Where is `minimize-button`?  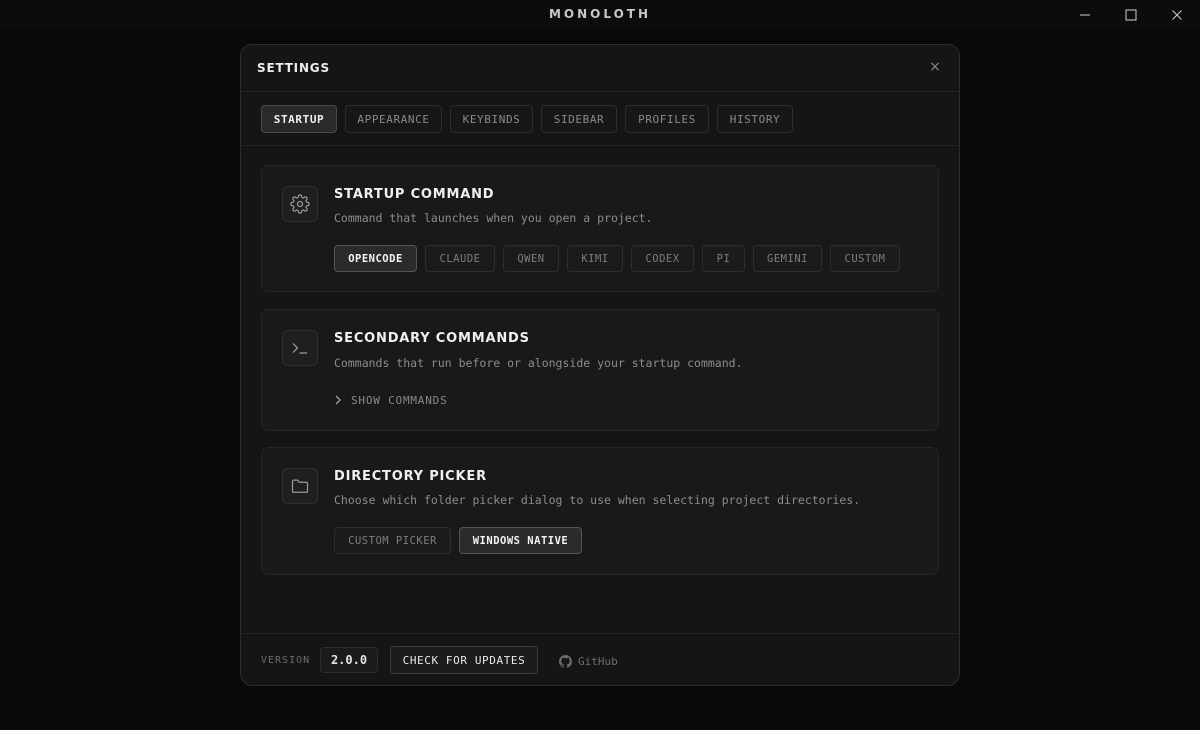 minimize-button is located at coordinates (1085, 15).